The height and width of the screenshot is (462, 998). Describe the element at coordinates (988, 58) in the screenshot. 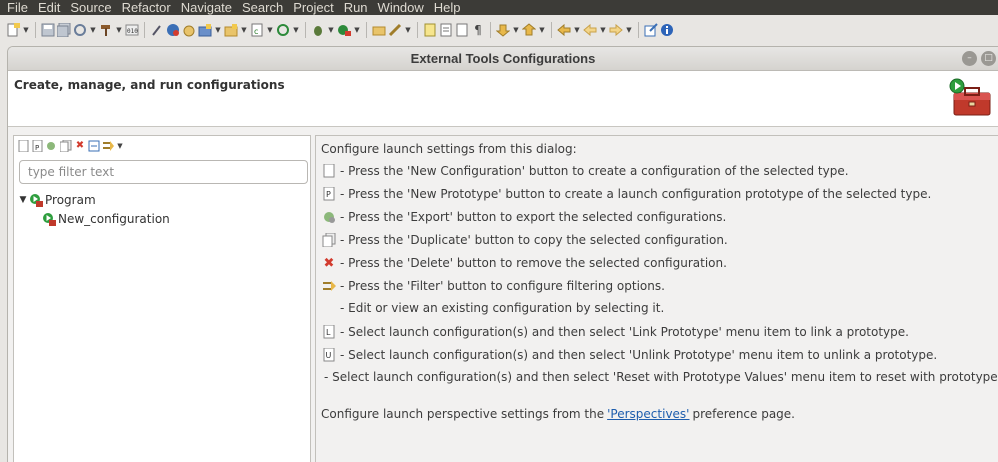

I see `maximize-icon: □` at that location.